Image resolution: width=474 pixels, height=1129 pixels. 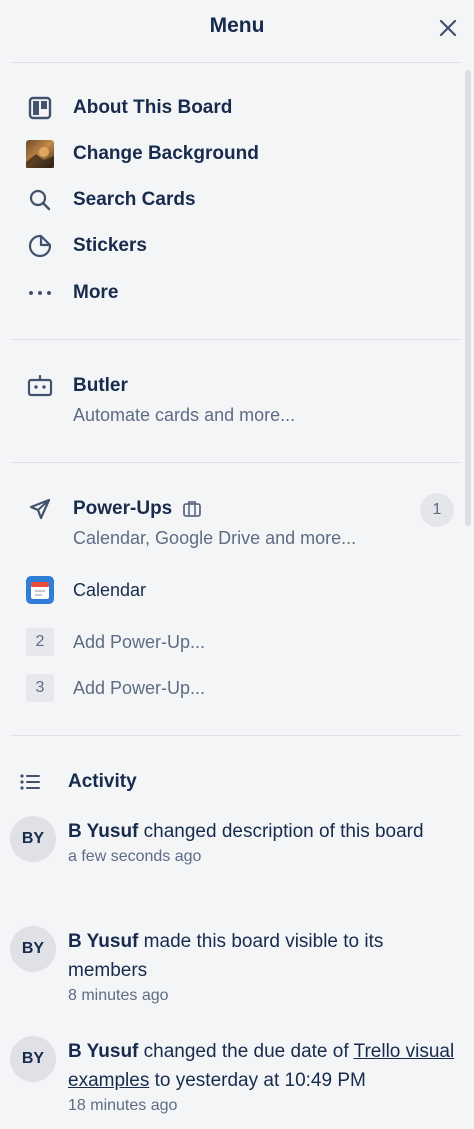 What do you see at coordinates (230, 782) in the screenshot?
I see `activity-header: Activity` at bounding box center [230, 782].